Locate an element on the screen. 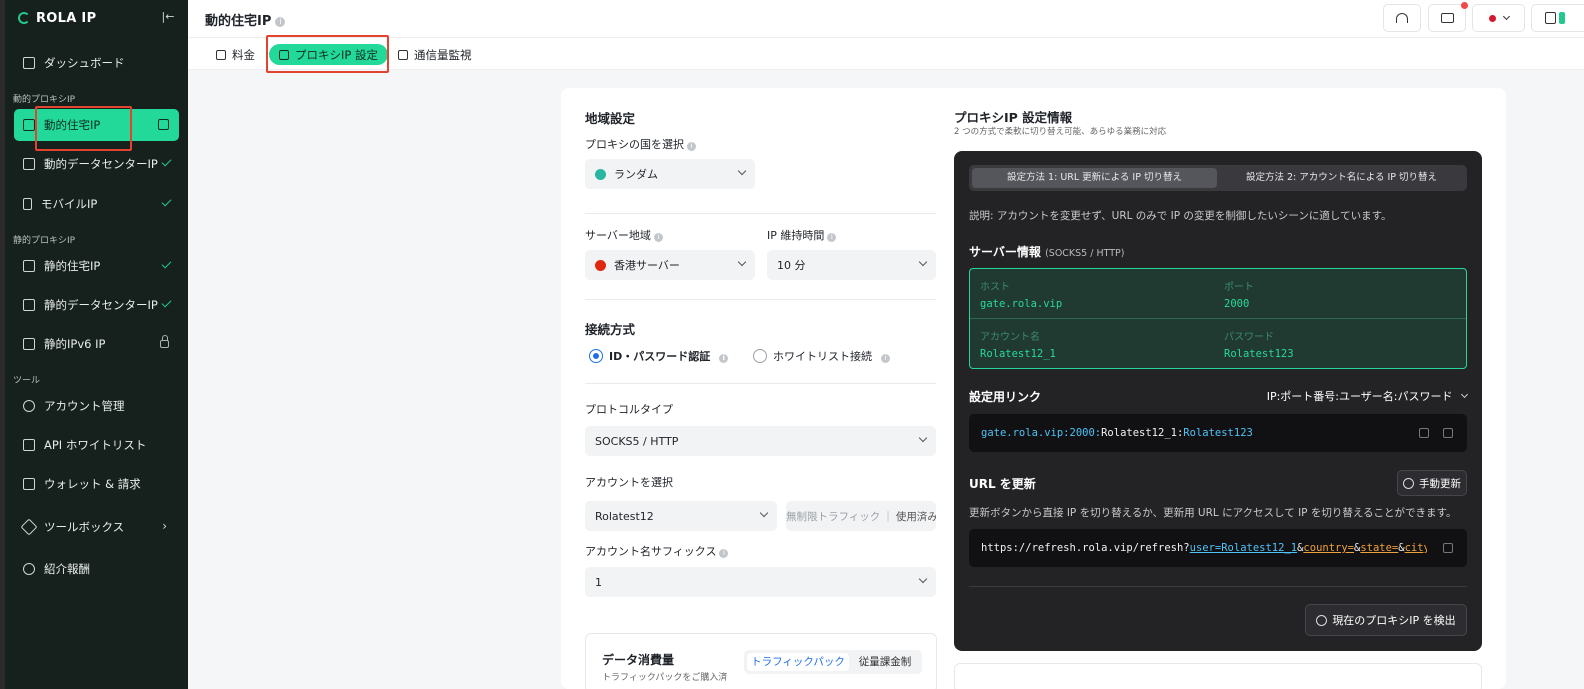 This screenshot has width=1584, height=689. tab-pricing: 料金 is located at coordinates (235, 54).